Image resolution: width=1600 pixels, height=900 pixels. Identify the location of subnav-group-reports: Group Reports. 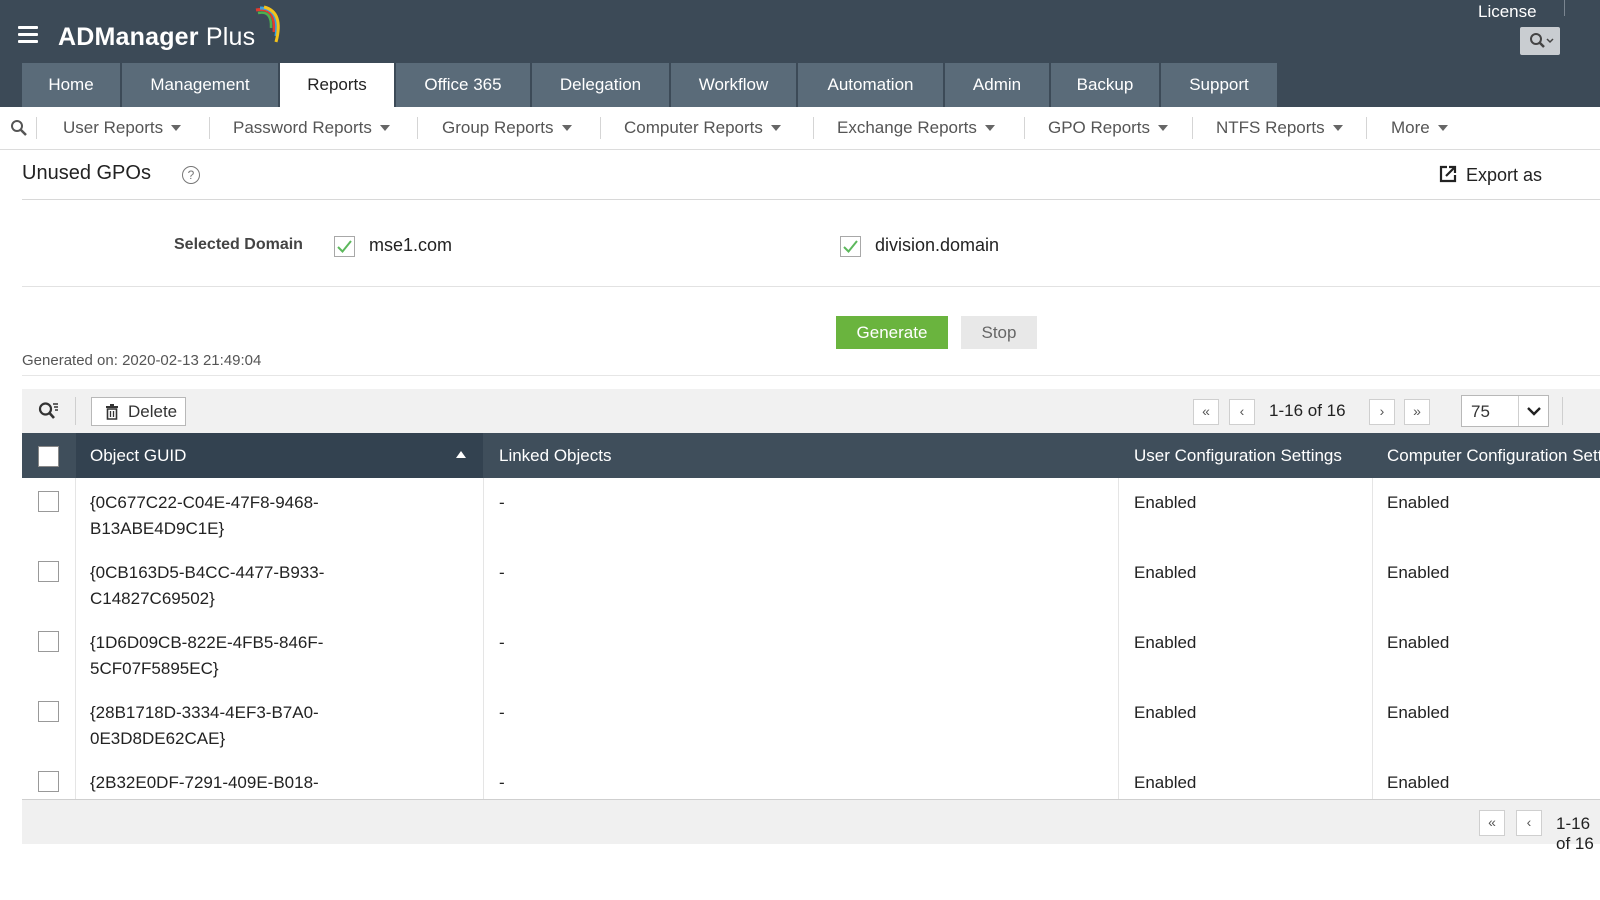
(507, 128).